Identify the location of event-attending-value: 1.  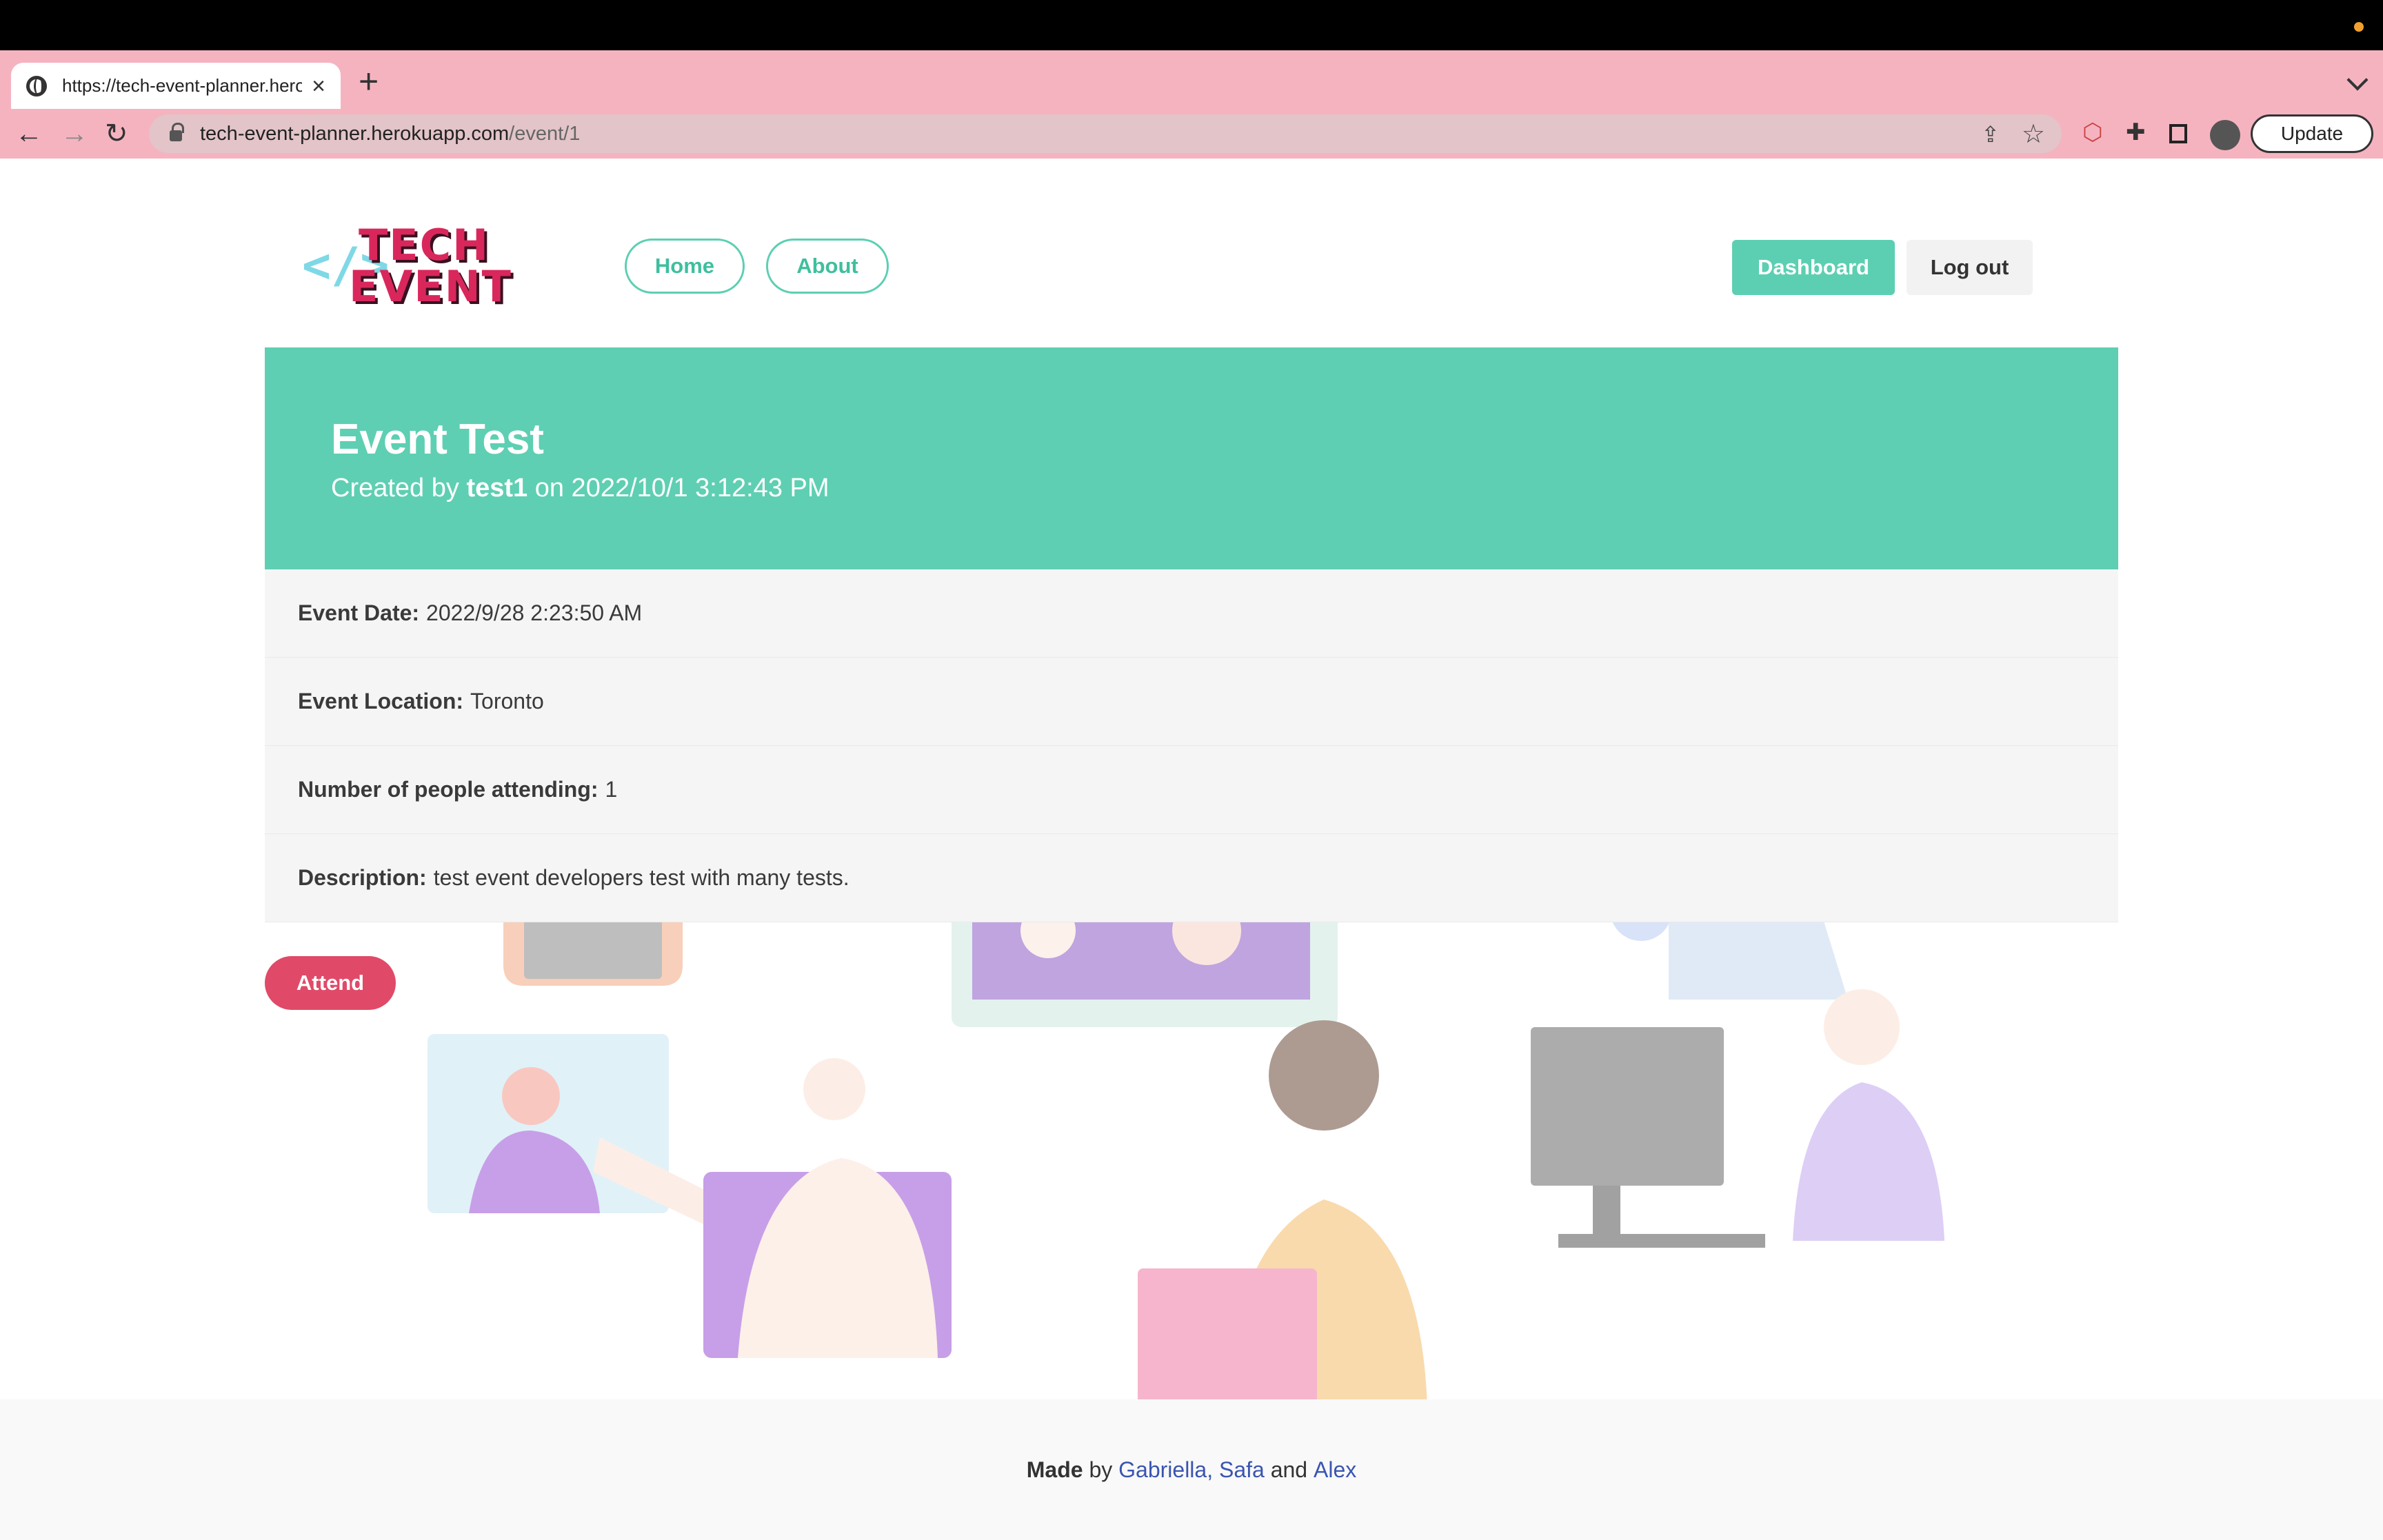
(611, 790).